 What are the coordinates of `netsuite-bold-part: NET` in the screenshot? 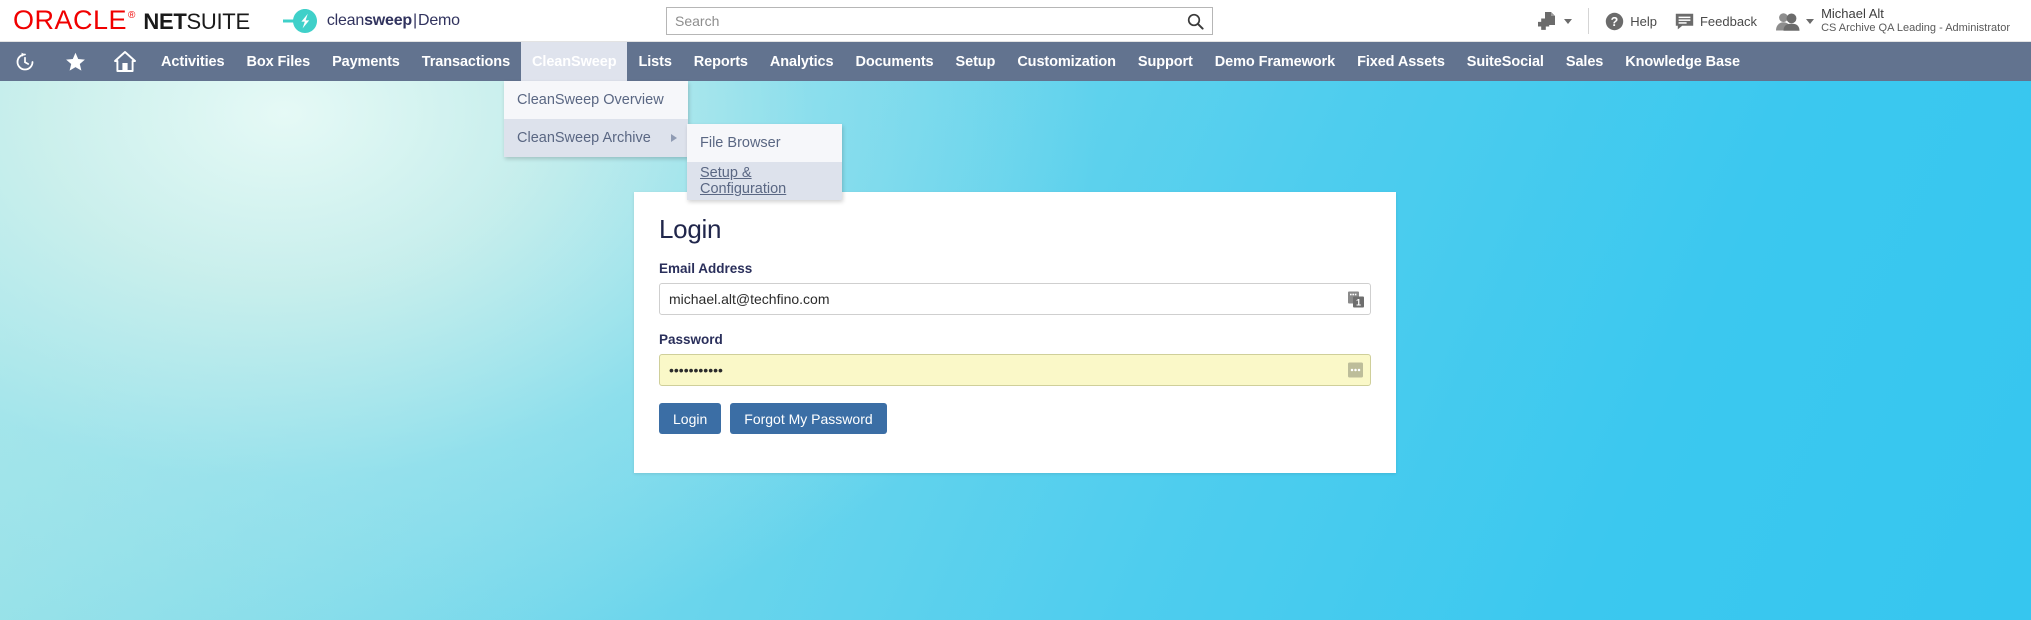 It's located at (165, 21).